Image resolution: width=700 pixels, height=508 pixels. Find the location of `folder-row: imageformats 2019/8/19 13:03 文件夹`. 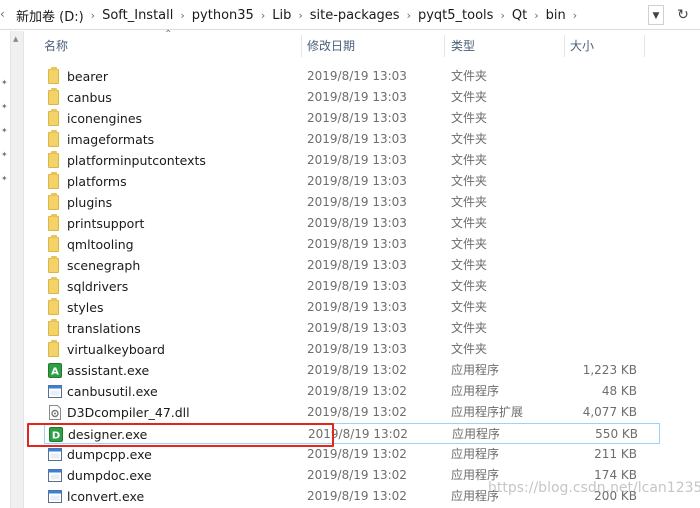

folder-row: imageformats 2019/8/19 13:03 文件夹 is located at coordinates (352, 139).